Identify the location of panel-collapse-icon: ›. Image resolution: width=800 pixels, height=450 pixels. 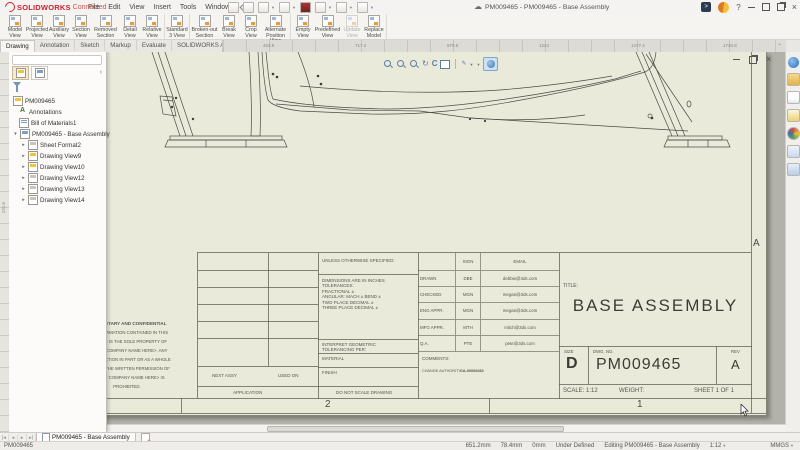
(101, 72).